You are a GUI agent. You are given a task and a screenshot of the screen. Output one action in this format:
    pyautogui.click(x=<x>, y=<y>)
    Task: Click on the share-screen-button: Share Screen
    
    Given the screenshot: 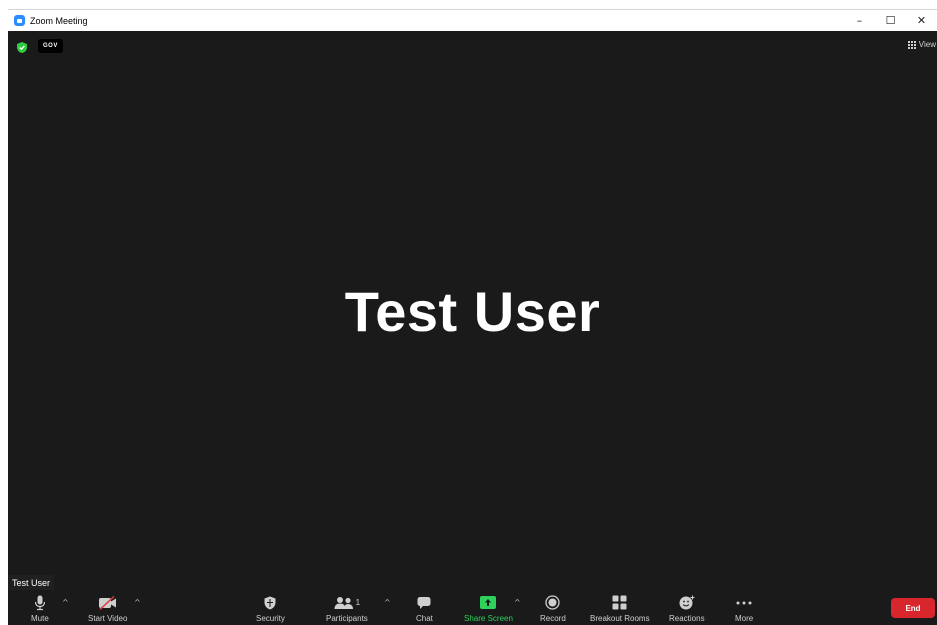 What is the action you would take?
    pyautogui.click(x=488, y=608)
    